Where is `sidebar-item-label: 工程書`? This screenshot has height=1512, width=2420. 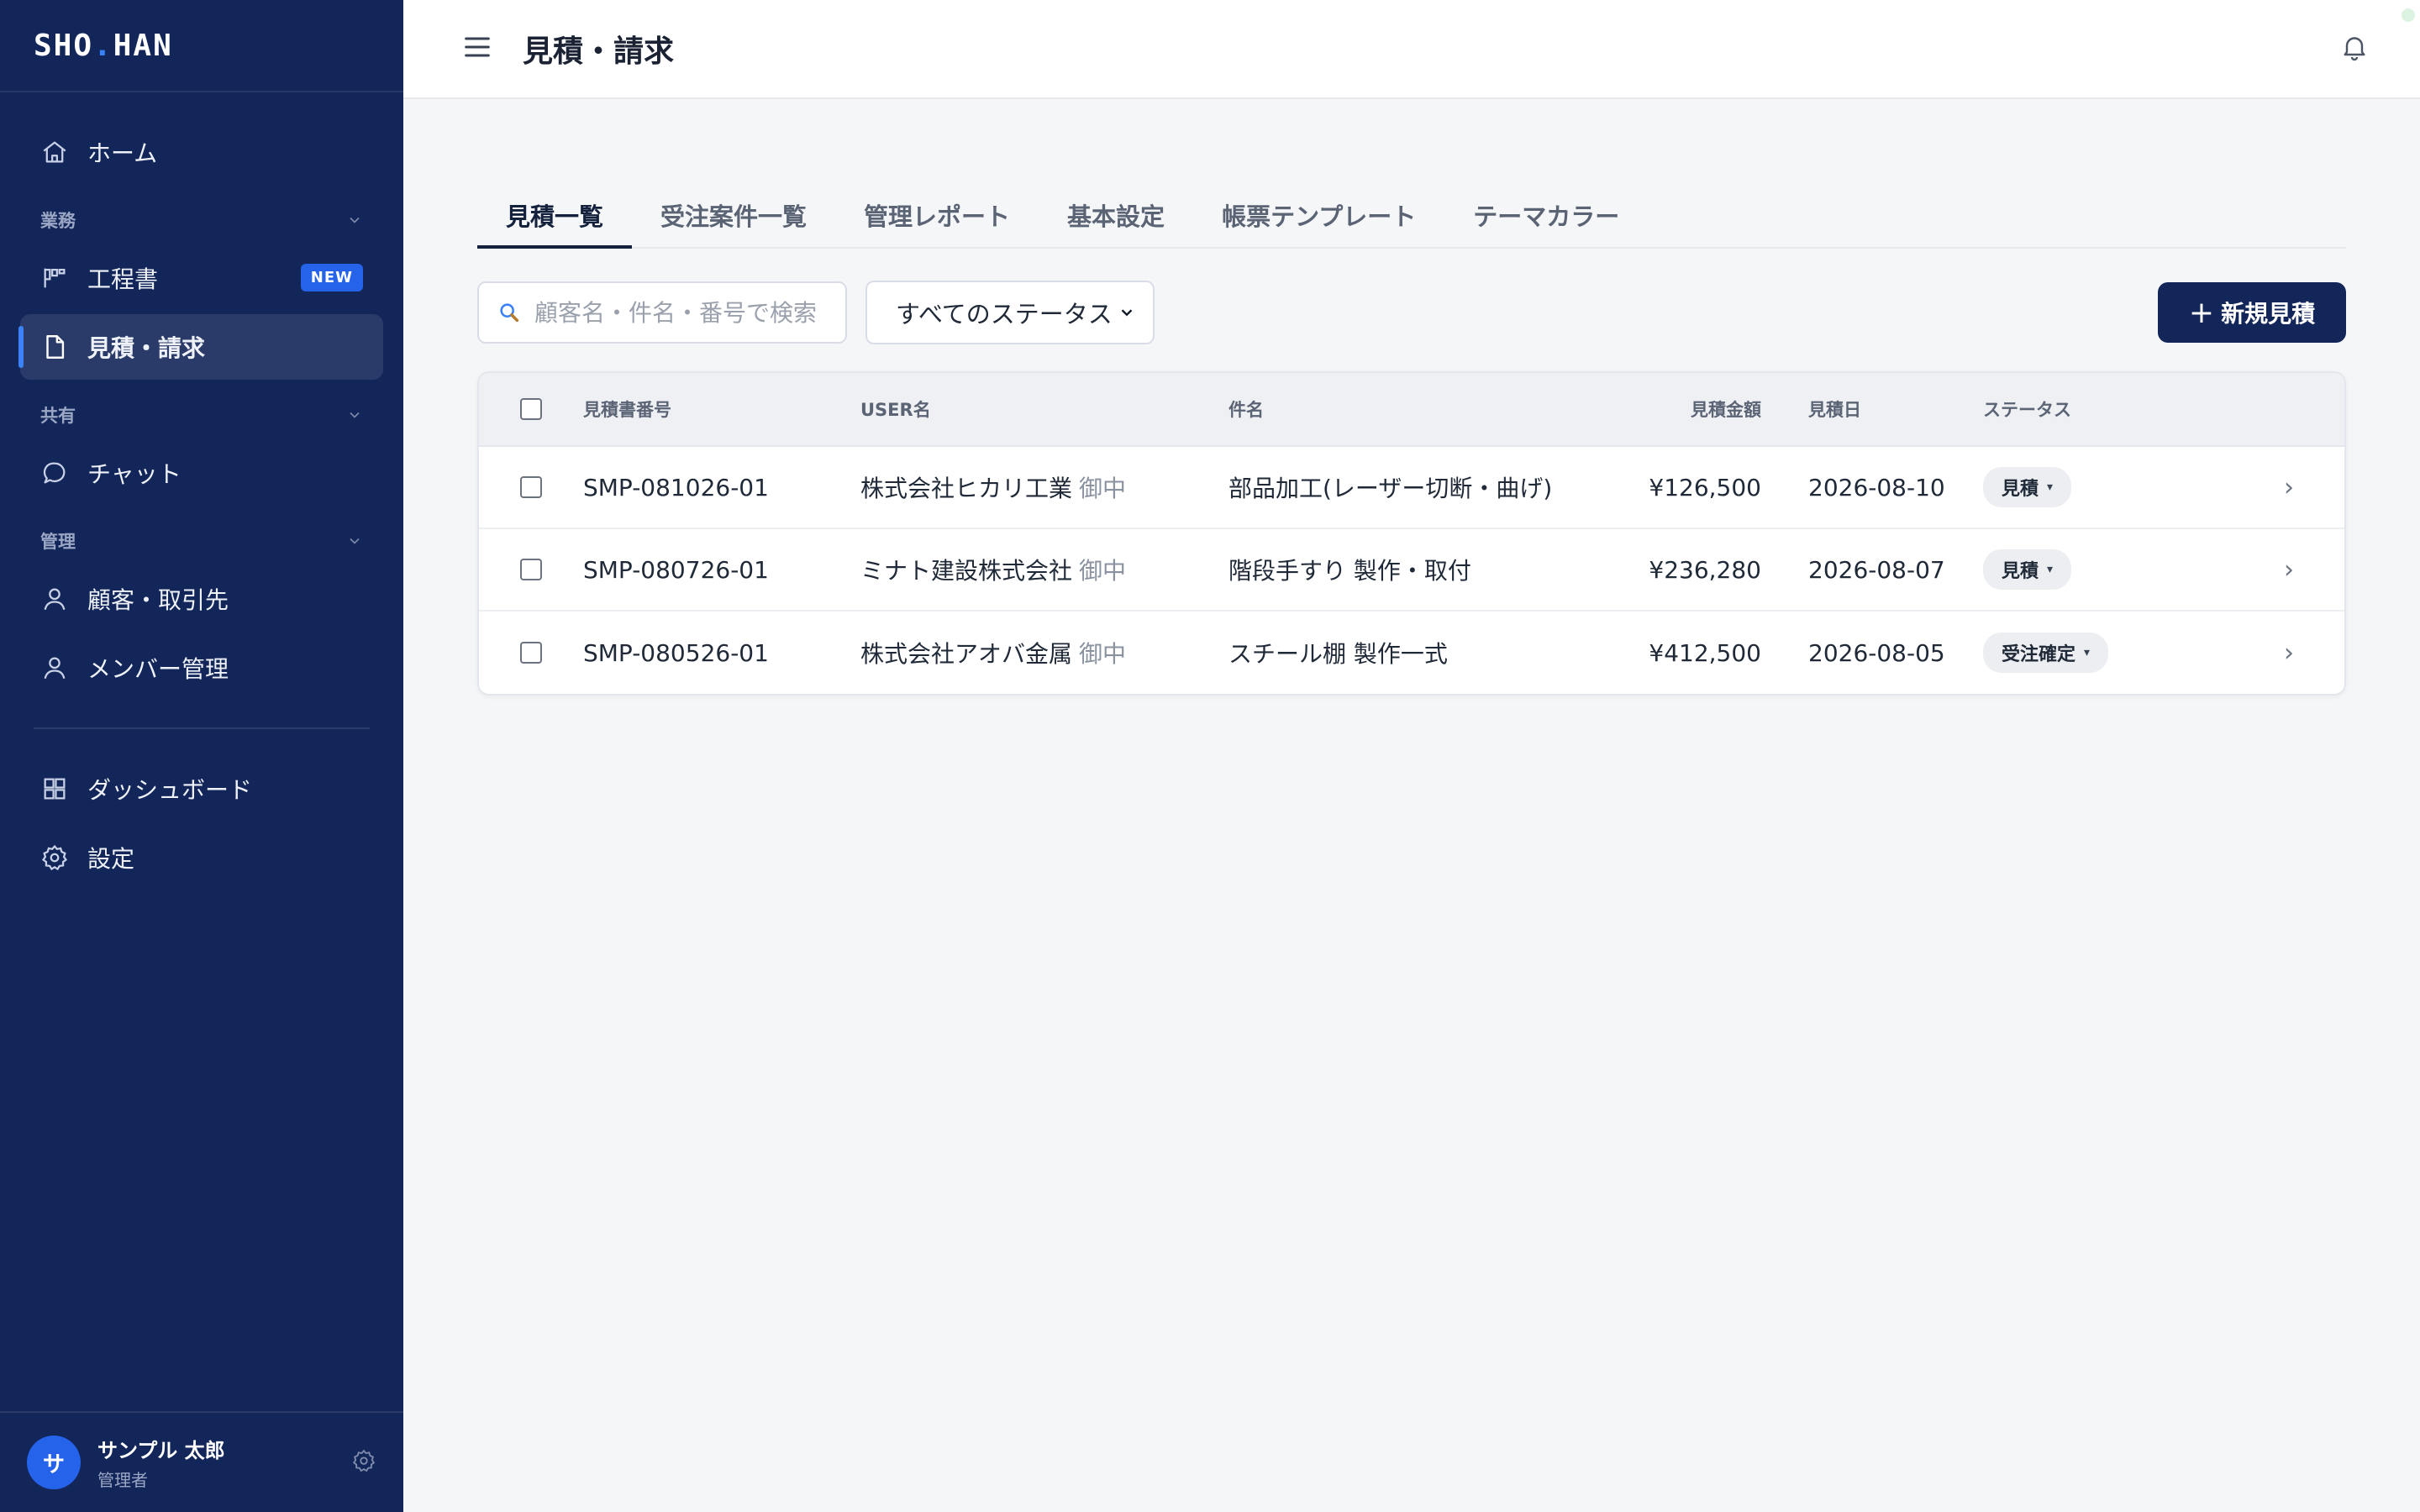
sidebar-item-label: 工程書 is located at coordinates (123, 279).